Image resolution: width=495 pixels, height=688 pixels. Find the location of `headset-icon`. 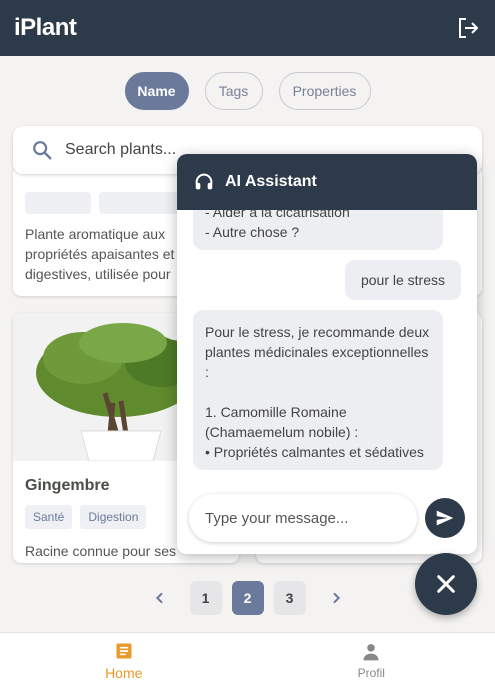

headset-icon is located at coordinates (204, 181).